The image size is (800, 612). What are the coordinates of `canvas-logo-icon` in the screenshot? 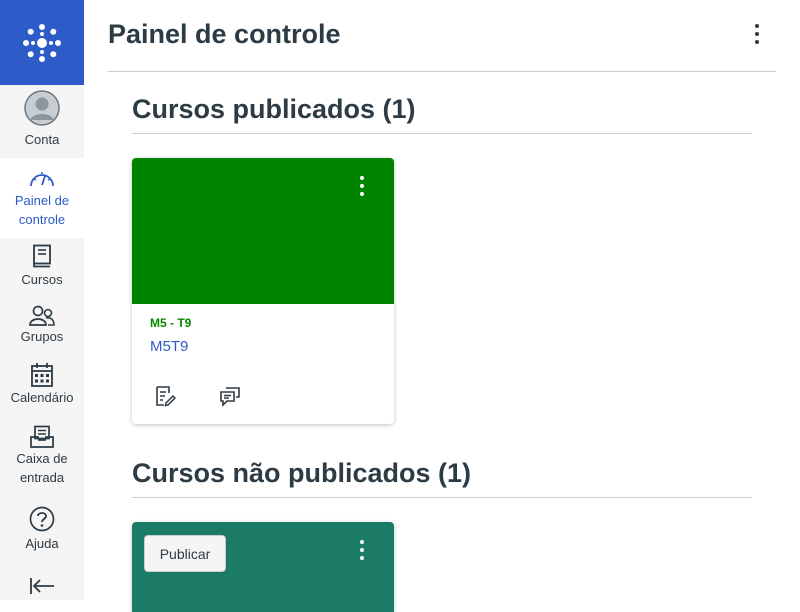 It's located at (42, 42).